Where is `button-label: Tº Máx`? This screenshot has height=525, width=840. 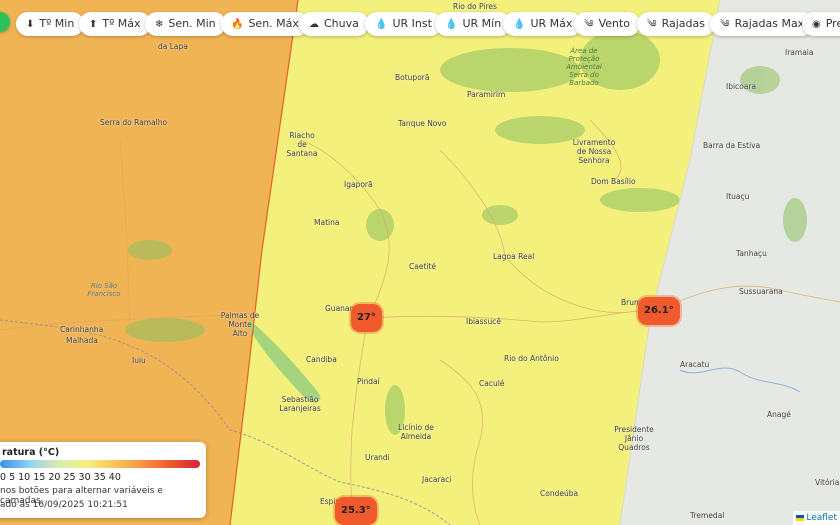
button-label: Tº Máx is located at coordinates (121, 23).